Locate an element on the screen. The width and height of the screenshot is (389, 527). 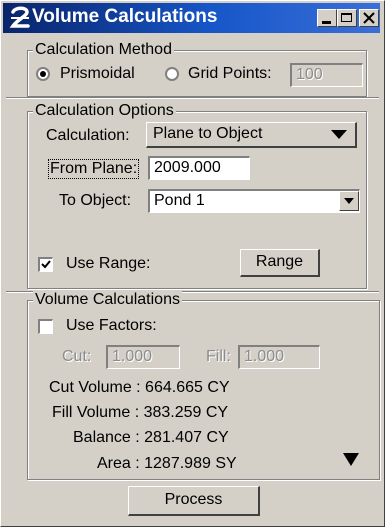
fill-volume-text: Fill Volume : 383.259 CY is located at coordinates (140, 412).